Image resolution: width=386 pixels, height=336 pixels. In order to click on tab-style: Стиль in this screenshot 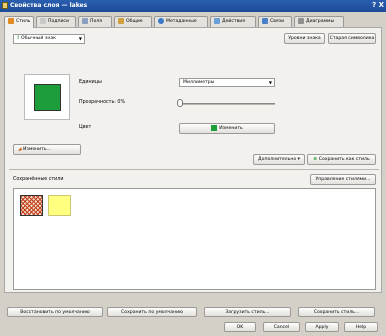, I will do `click(19, 22)`.